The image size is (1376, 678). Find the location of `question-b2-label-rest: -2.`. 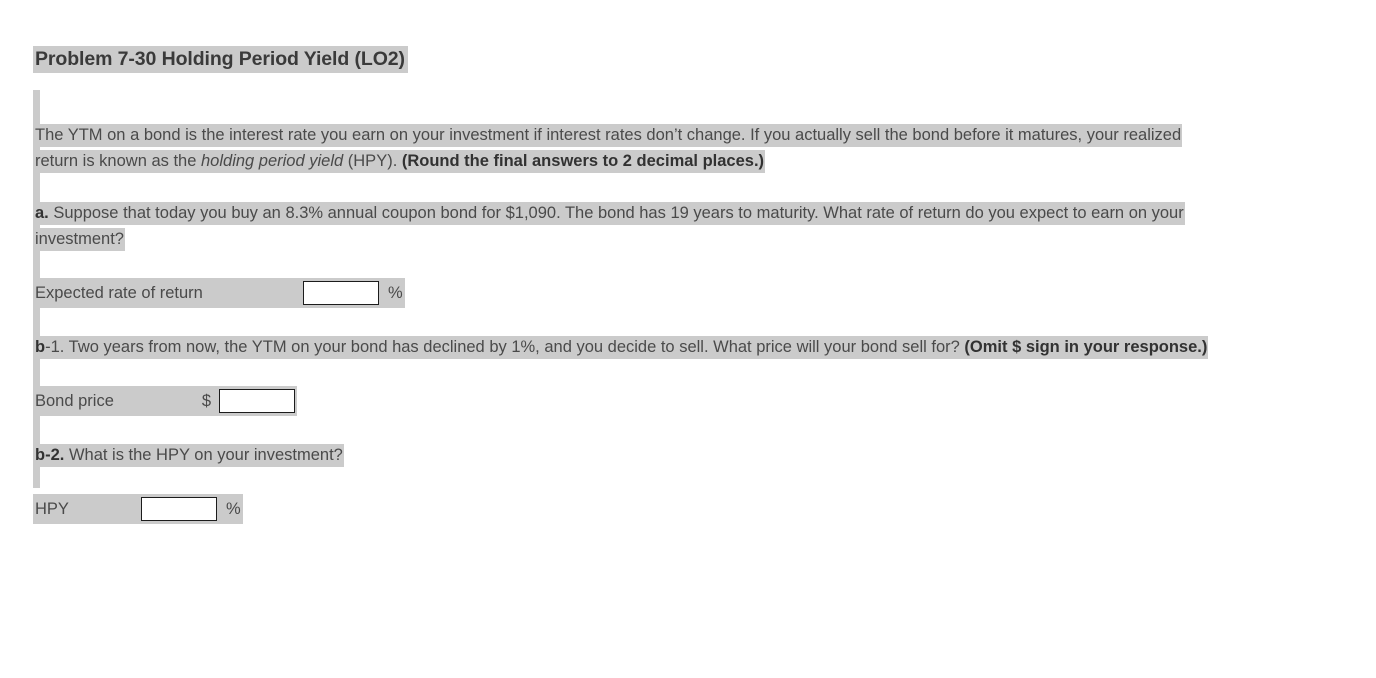

question-b2-label-rest: -2. is located at coordinates (55, 455).